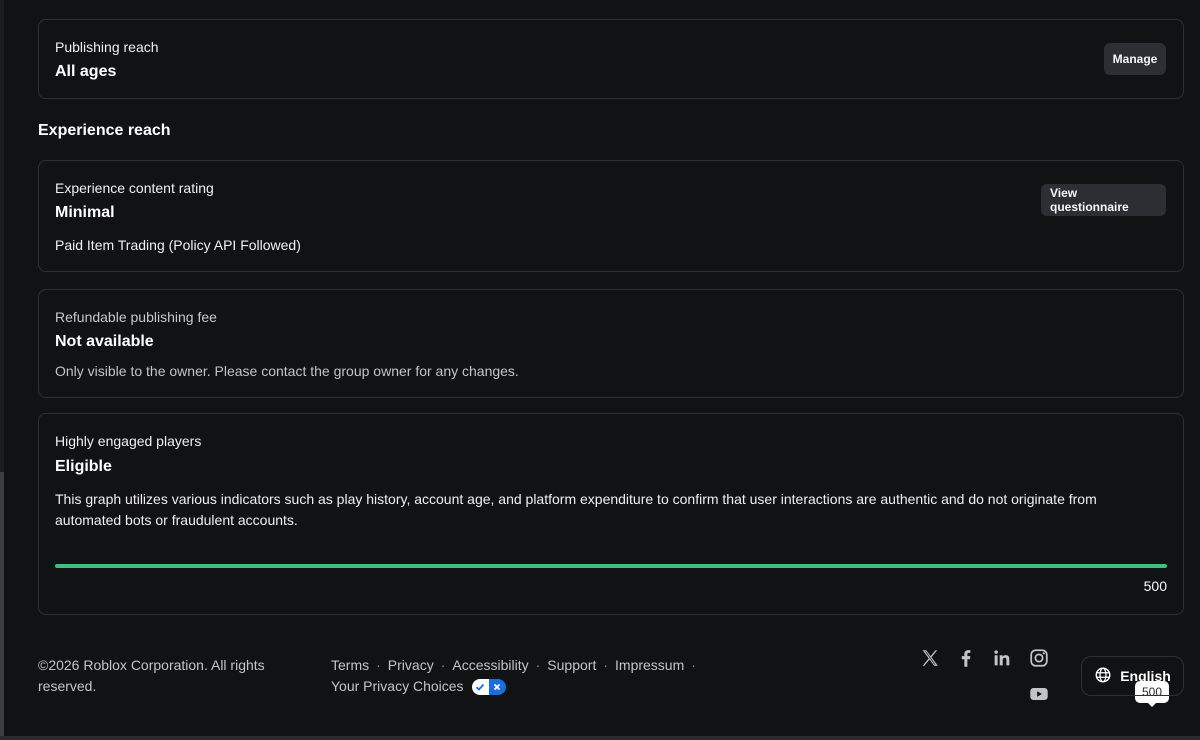 The width and height of the screenshot is (1200, 740). Describe the element at coordinates (350, 665) in the screenshot. I see `footer-link-terms: Terms` at that location.